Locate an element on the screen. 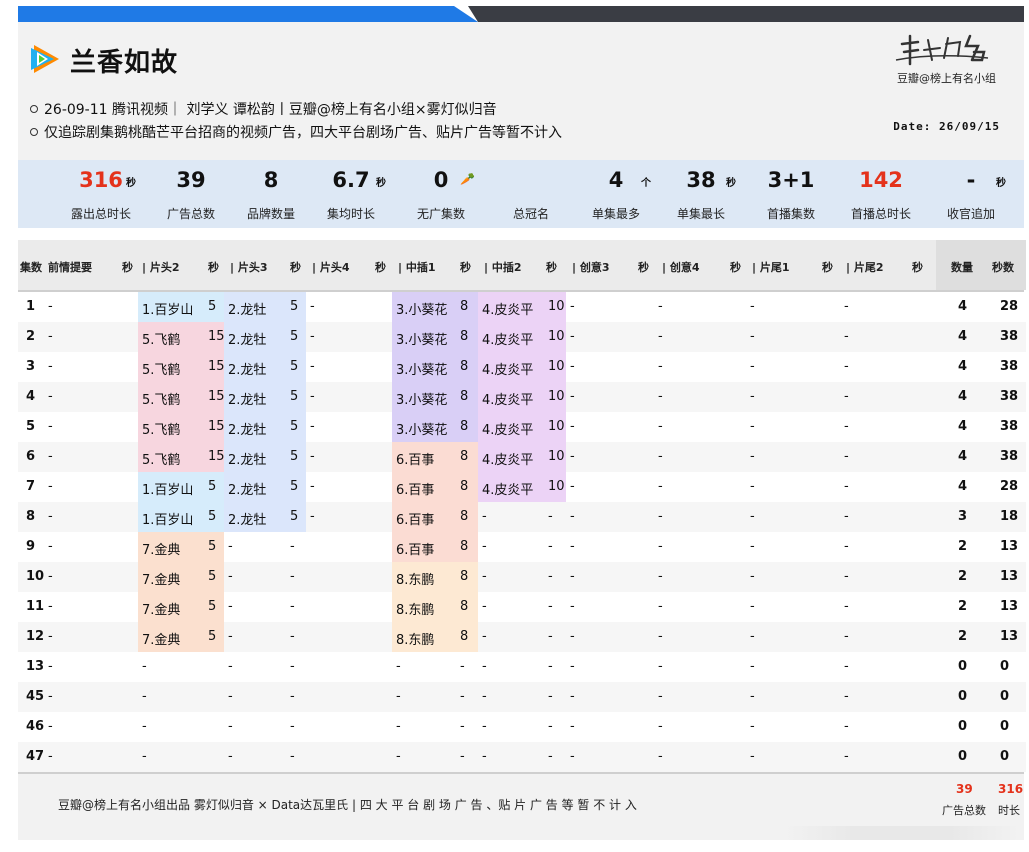  stat-label: 广告总数 is located at coordinates (190, 214).